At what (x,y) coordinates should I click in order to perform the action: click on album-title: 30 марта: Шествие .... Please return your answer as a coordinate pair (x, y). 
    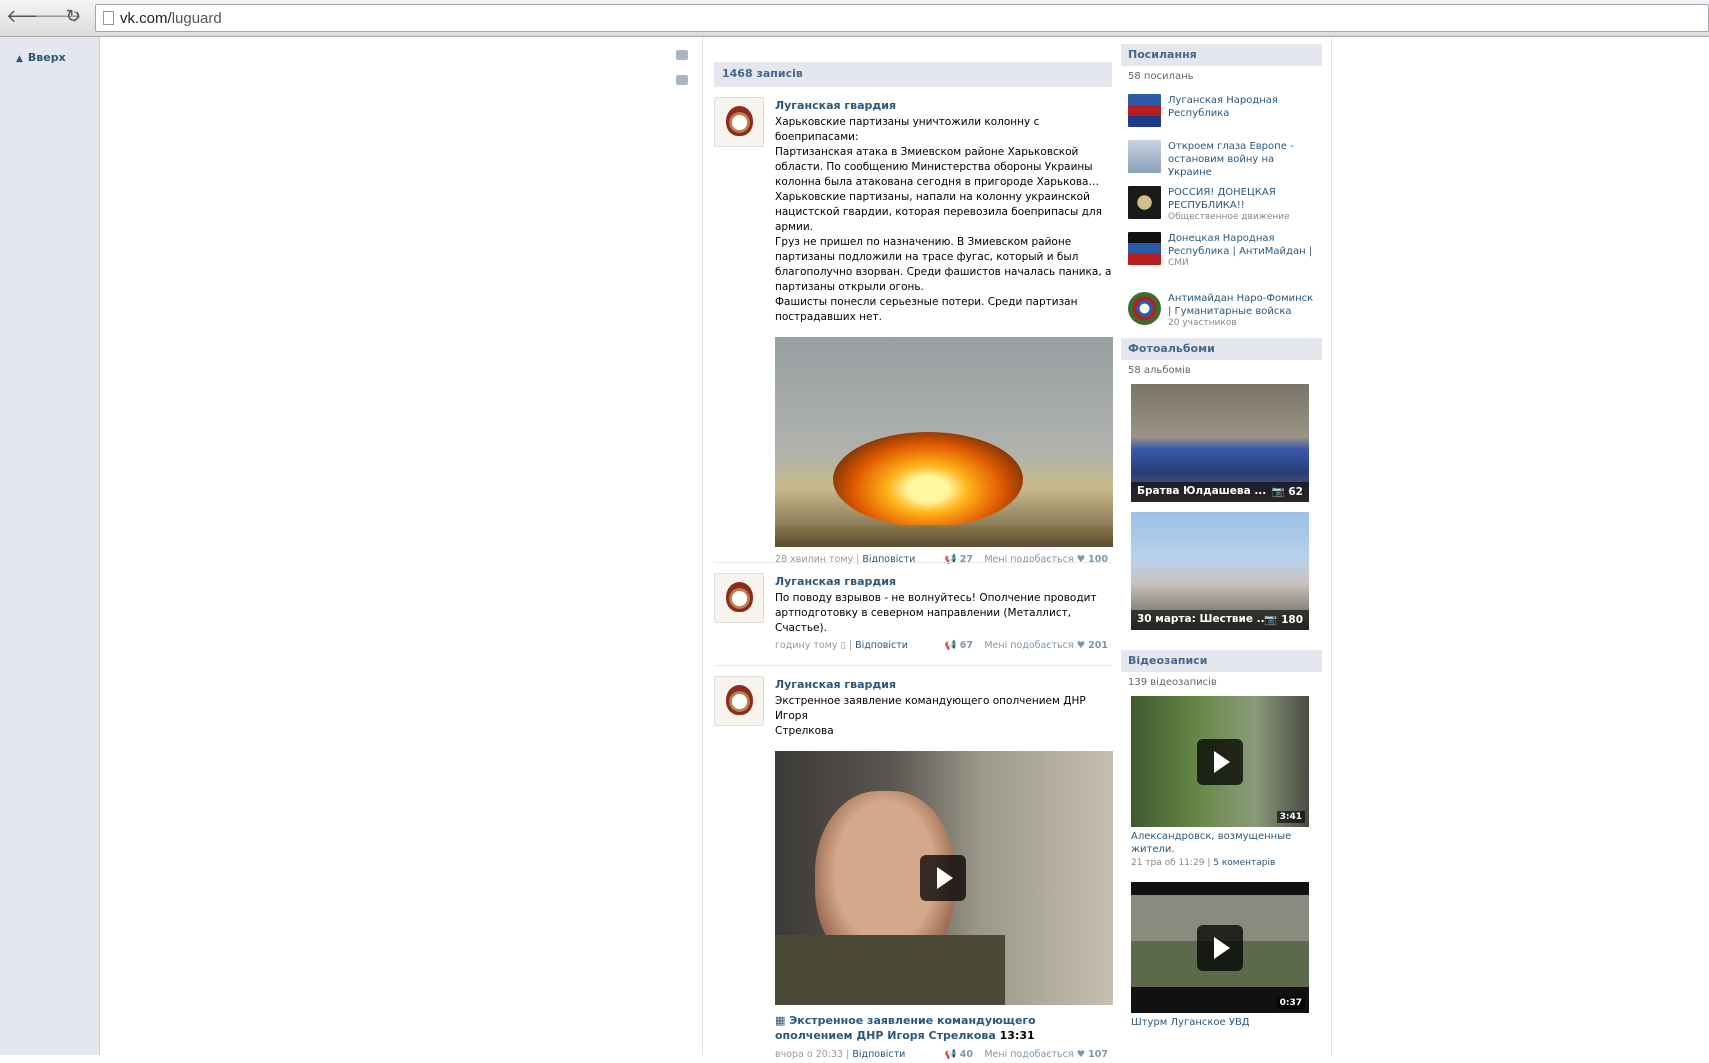
    Looking at the image, I should click on (1203, 619).